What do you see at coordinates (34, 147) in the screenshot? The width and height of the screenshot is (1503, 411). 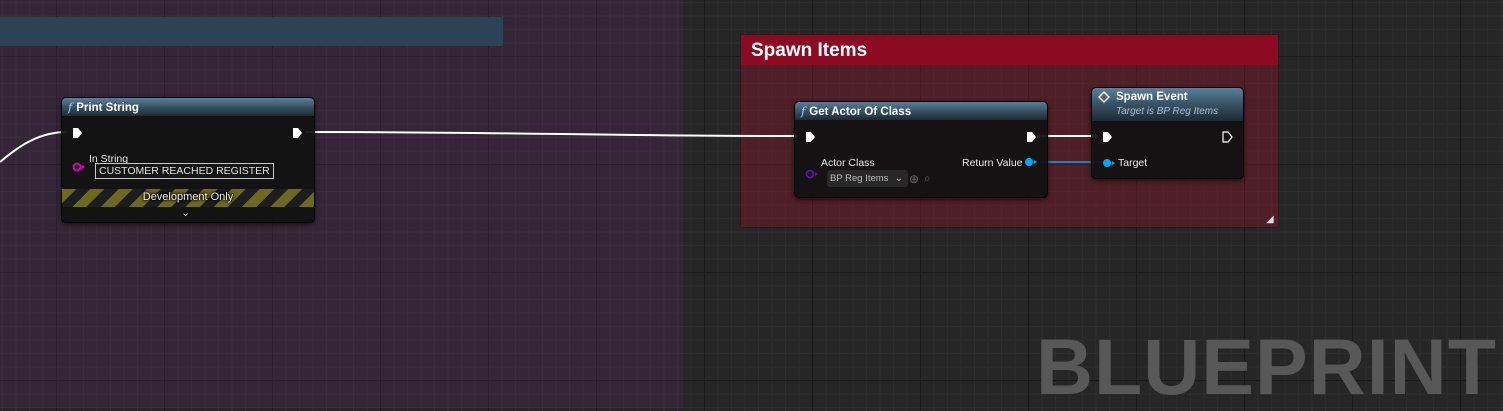 I see `exec-wire-in` at bounding box center [34, 147].